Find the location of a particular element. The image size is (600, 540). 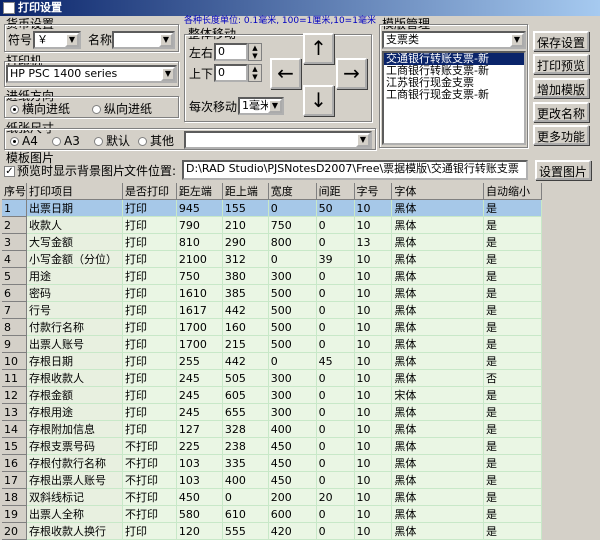

table-cell: 420 is located at coordinates (292, 531).